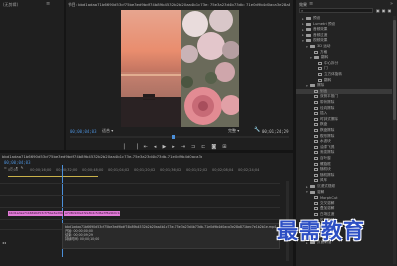 The width and height of the screenshot is (397, 266). What do you see at coordinates (193, 147) in the screenshot?
I see `insert-icon: ⊐` at bounding box center [193, 147].